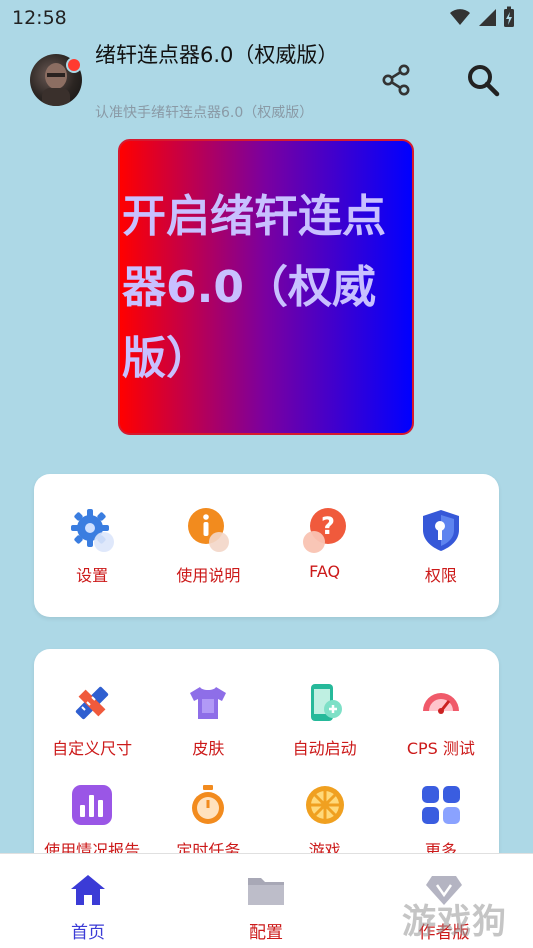  Describe the element at coordinates (92, 805) in the screenshot. I see `bar-chart-icon` at that location.